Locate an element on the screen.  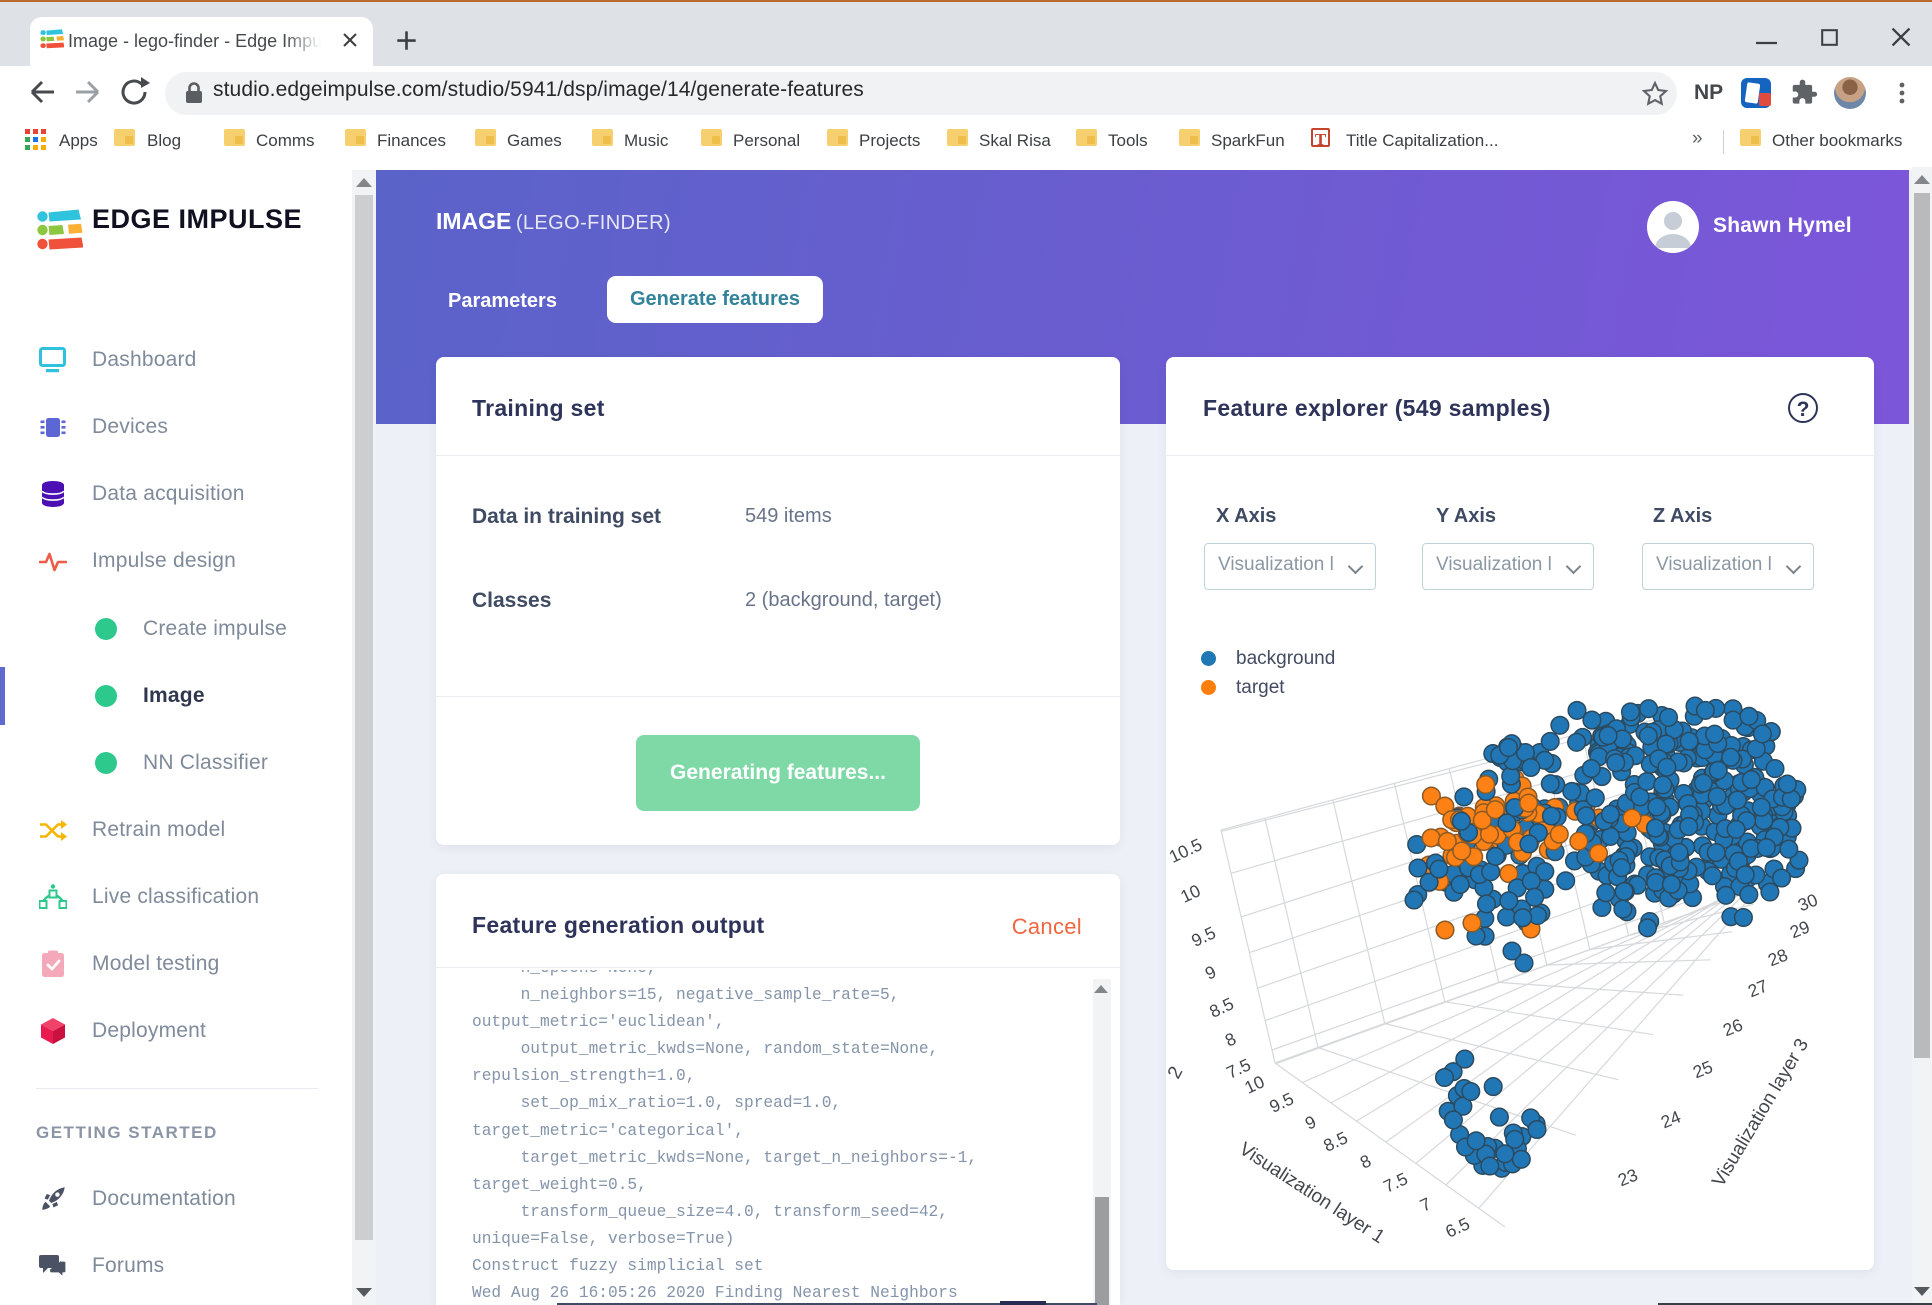
svg-text: 27 is located at coordinates (1758, 989).